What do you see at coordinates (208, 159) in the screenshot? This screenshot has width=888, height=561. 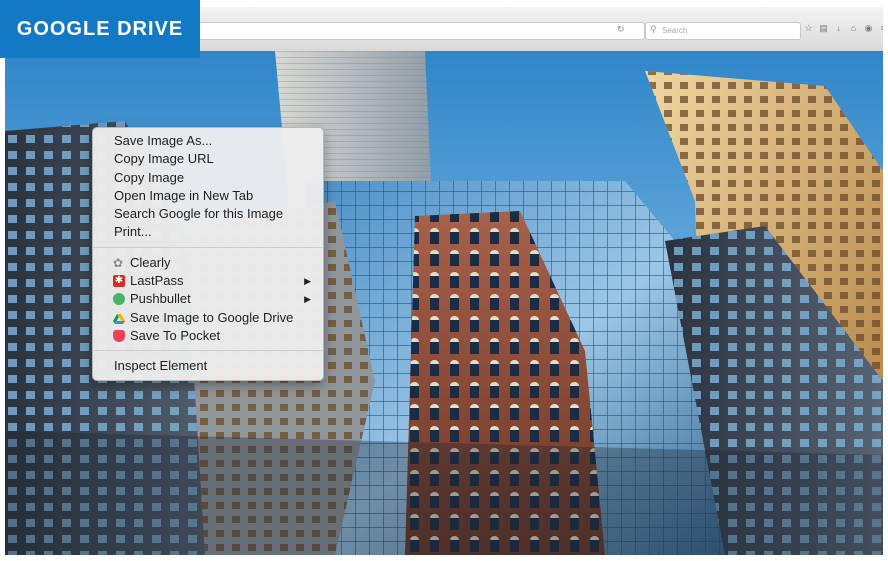 I see `menu-item-copy-image-url: Copy Image URL` at bounding box center [208, 159].